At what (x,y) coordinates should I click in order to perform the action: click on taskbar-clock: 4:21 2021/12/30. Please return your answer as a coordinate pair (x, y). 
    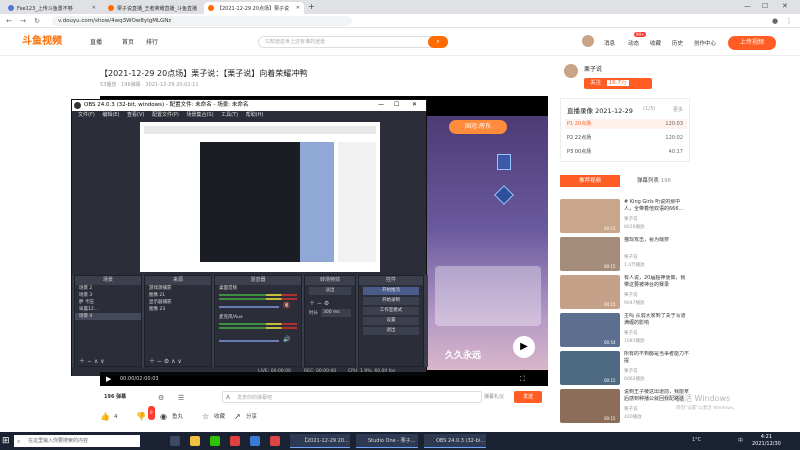
    Looking at the image, I should click on (766, 441).